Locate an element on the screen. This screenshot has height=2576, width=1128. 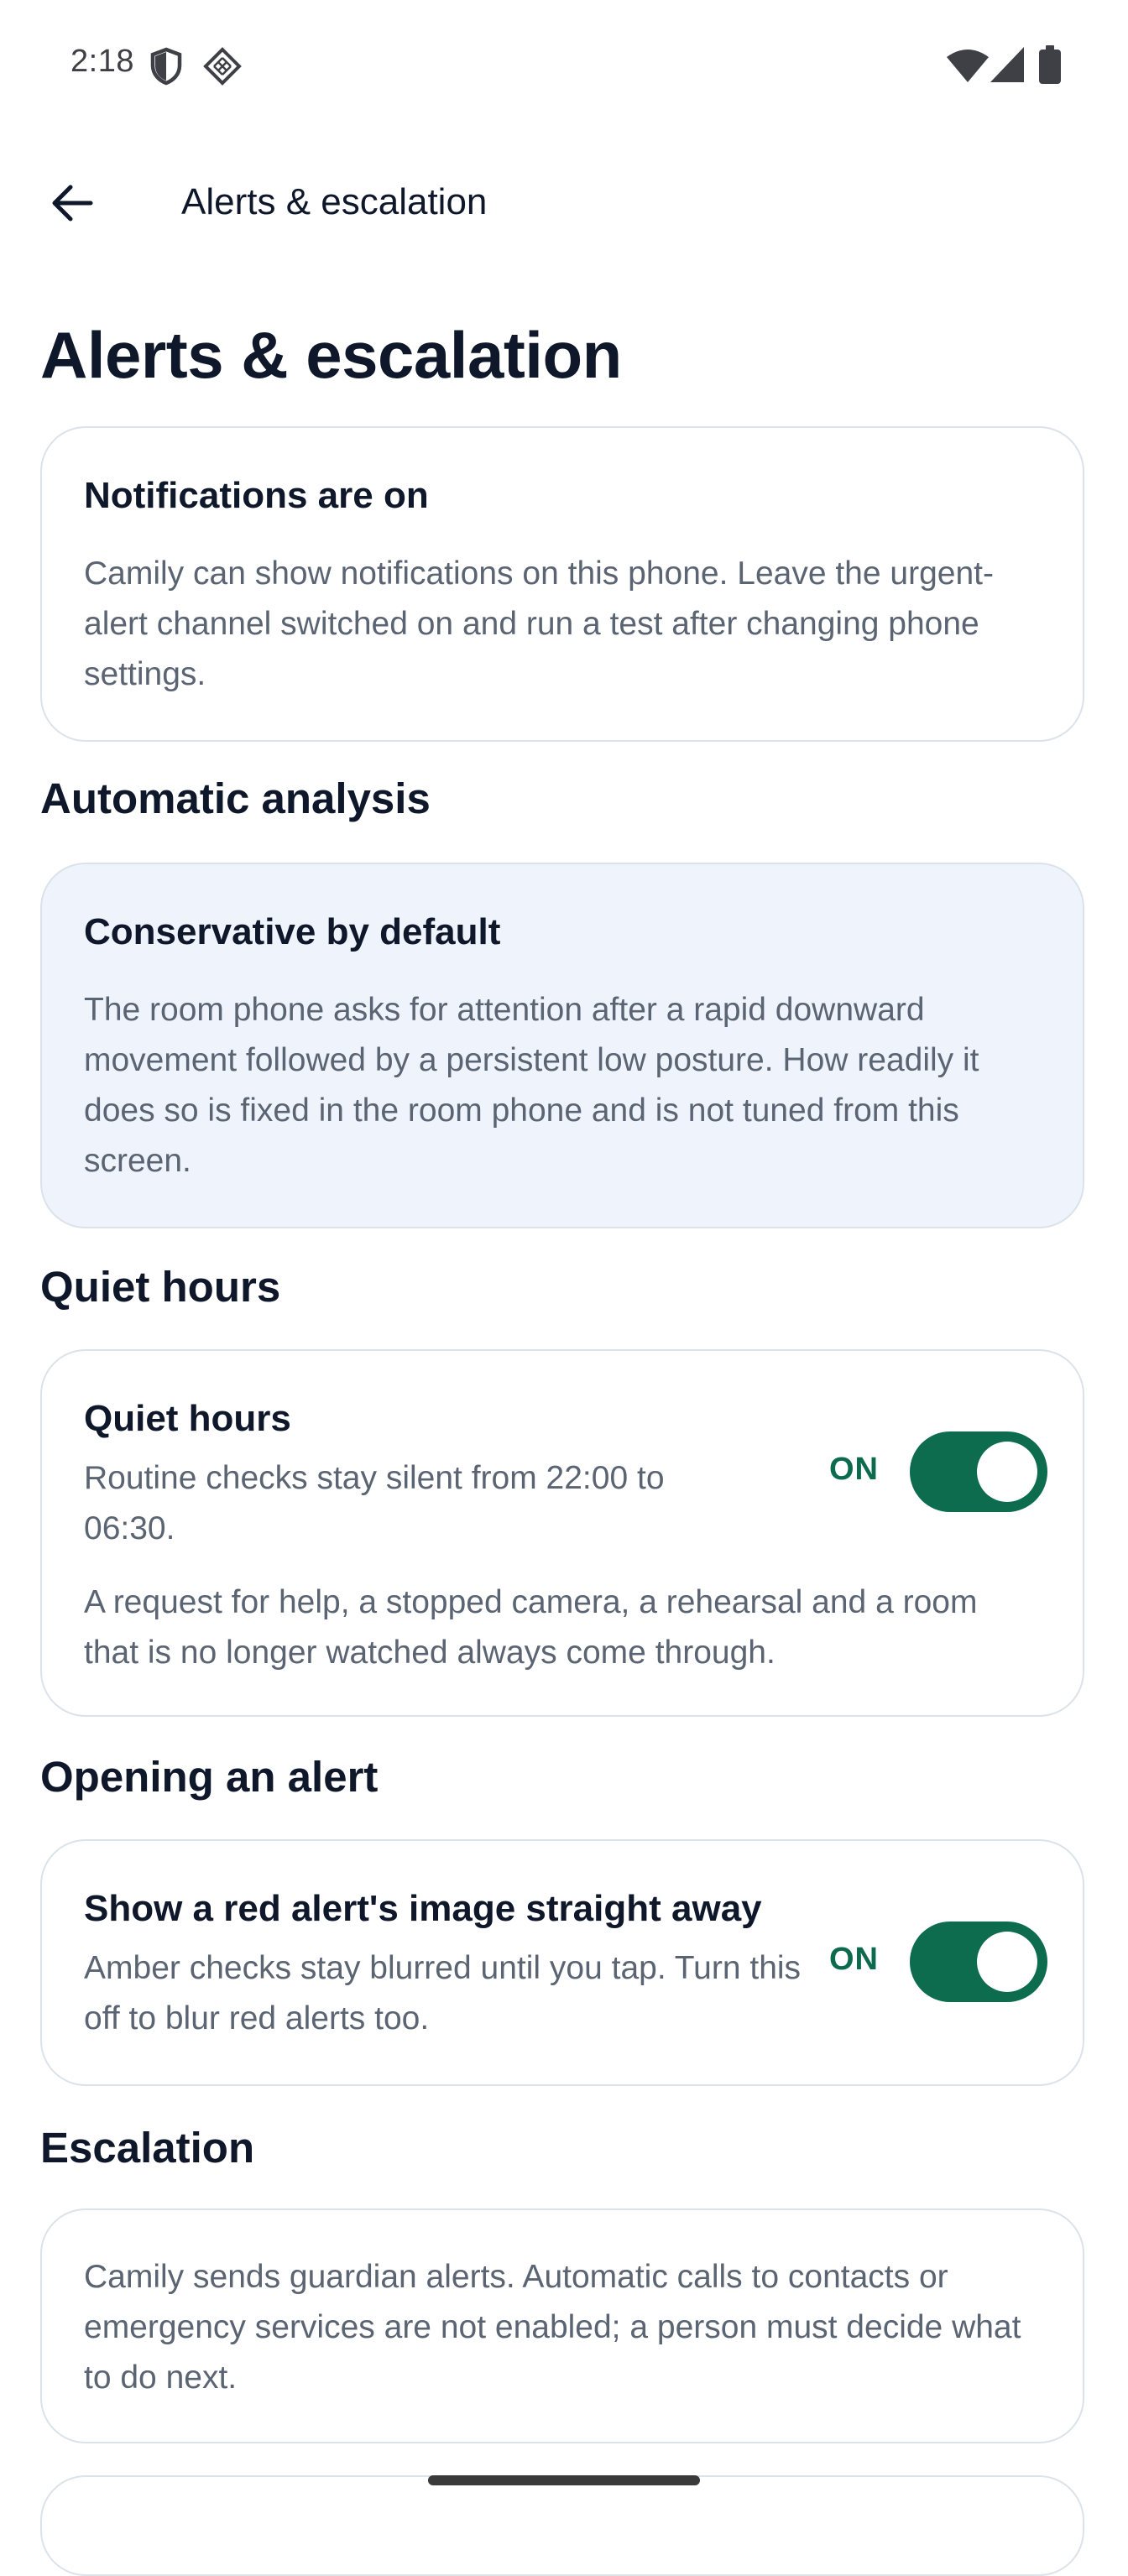
red-alert-image-toggle-state: ON is located at coordinates (854, 1959).